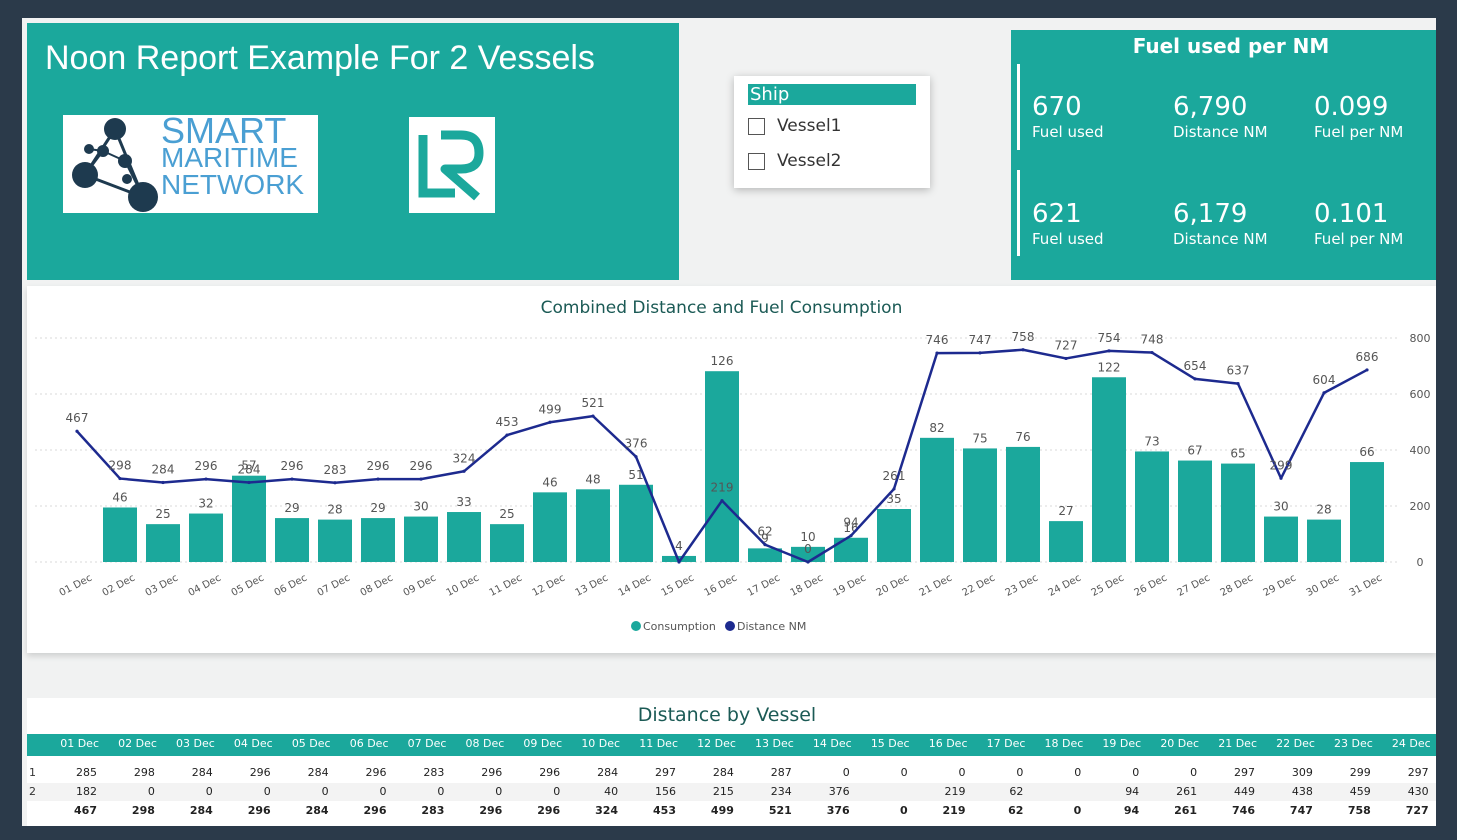  Describe the element at coordinates (611, 791) in the screenshot. I see `table-cell: 40` at that location.